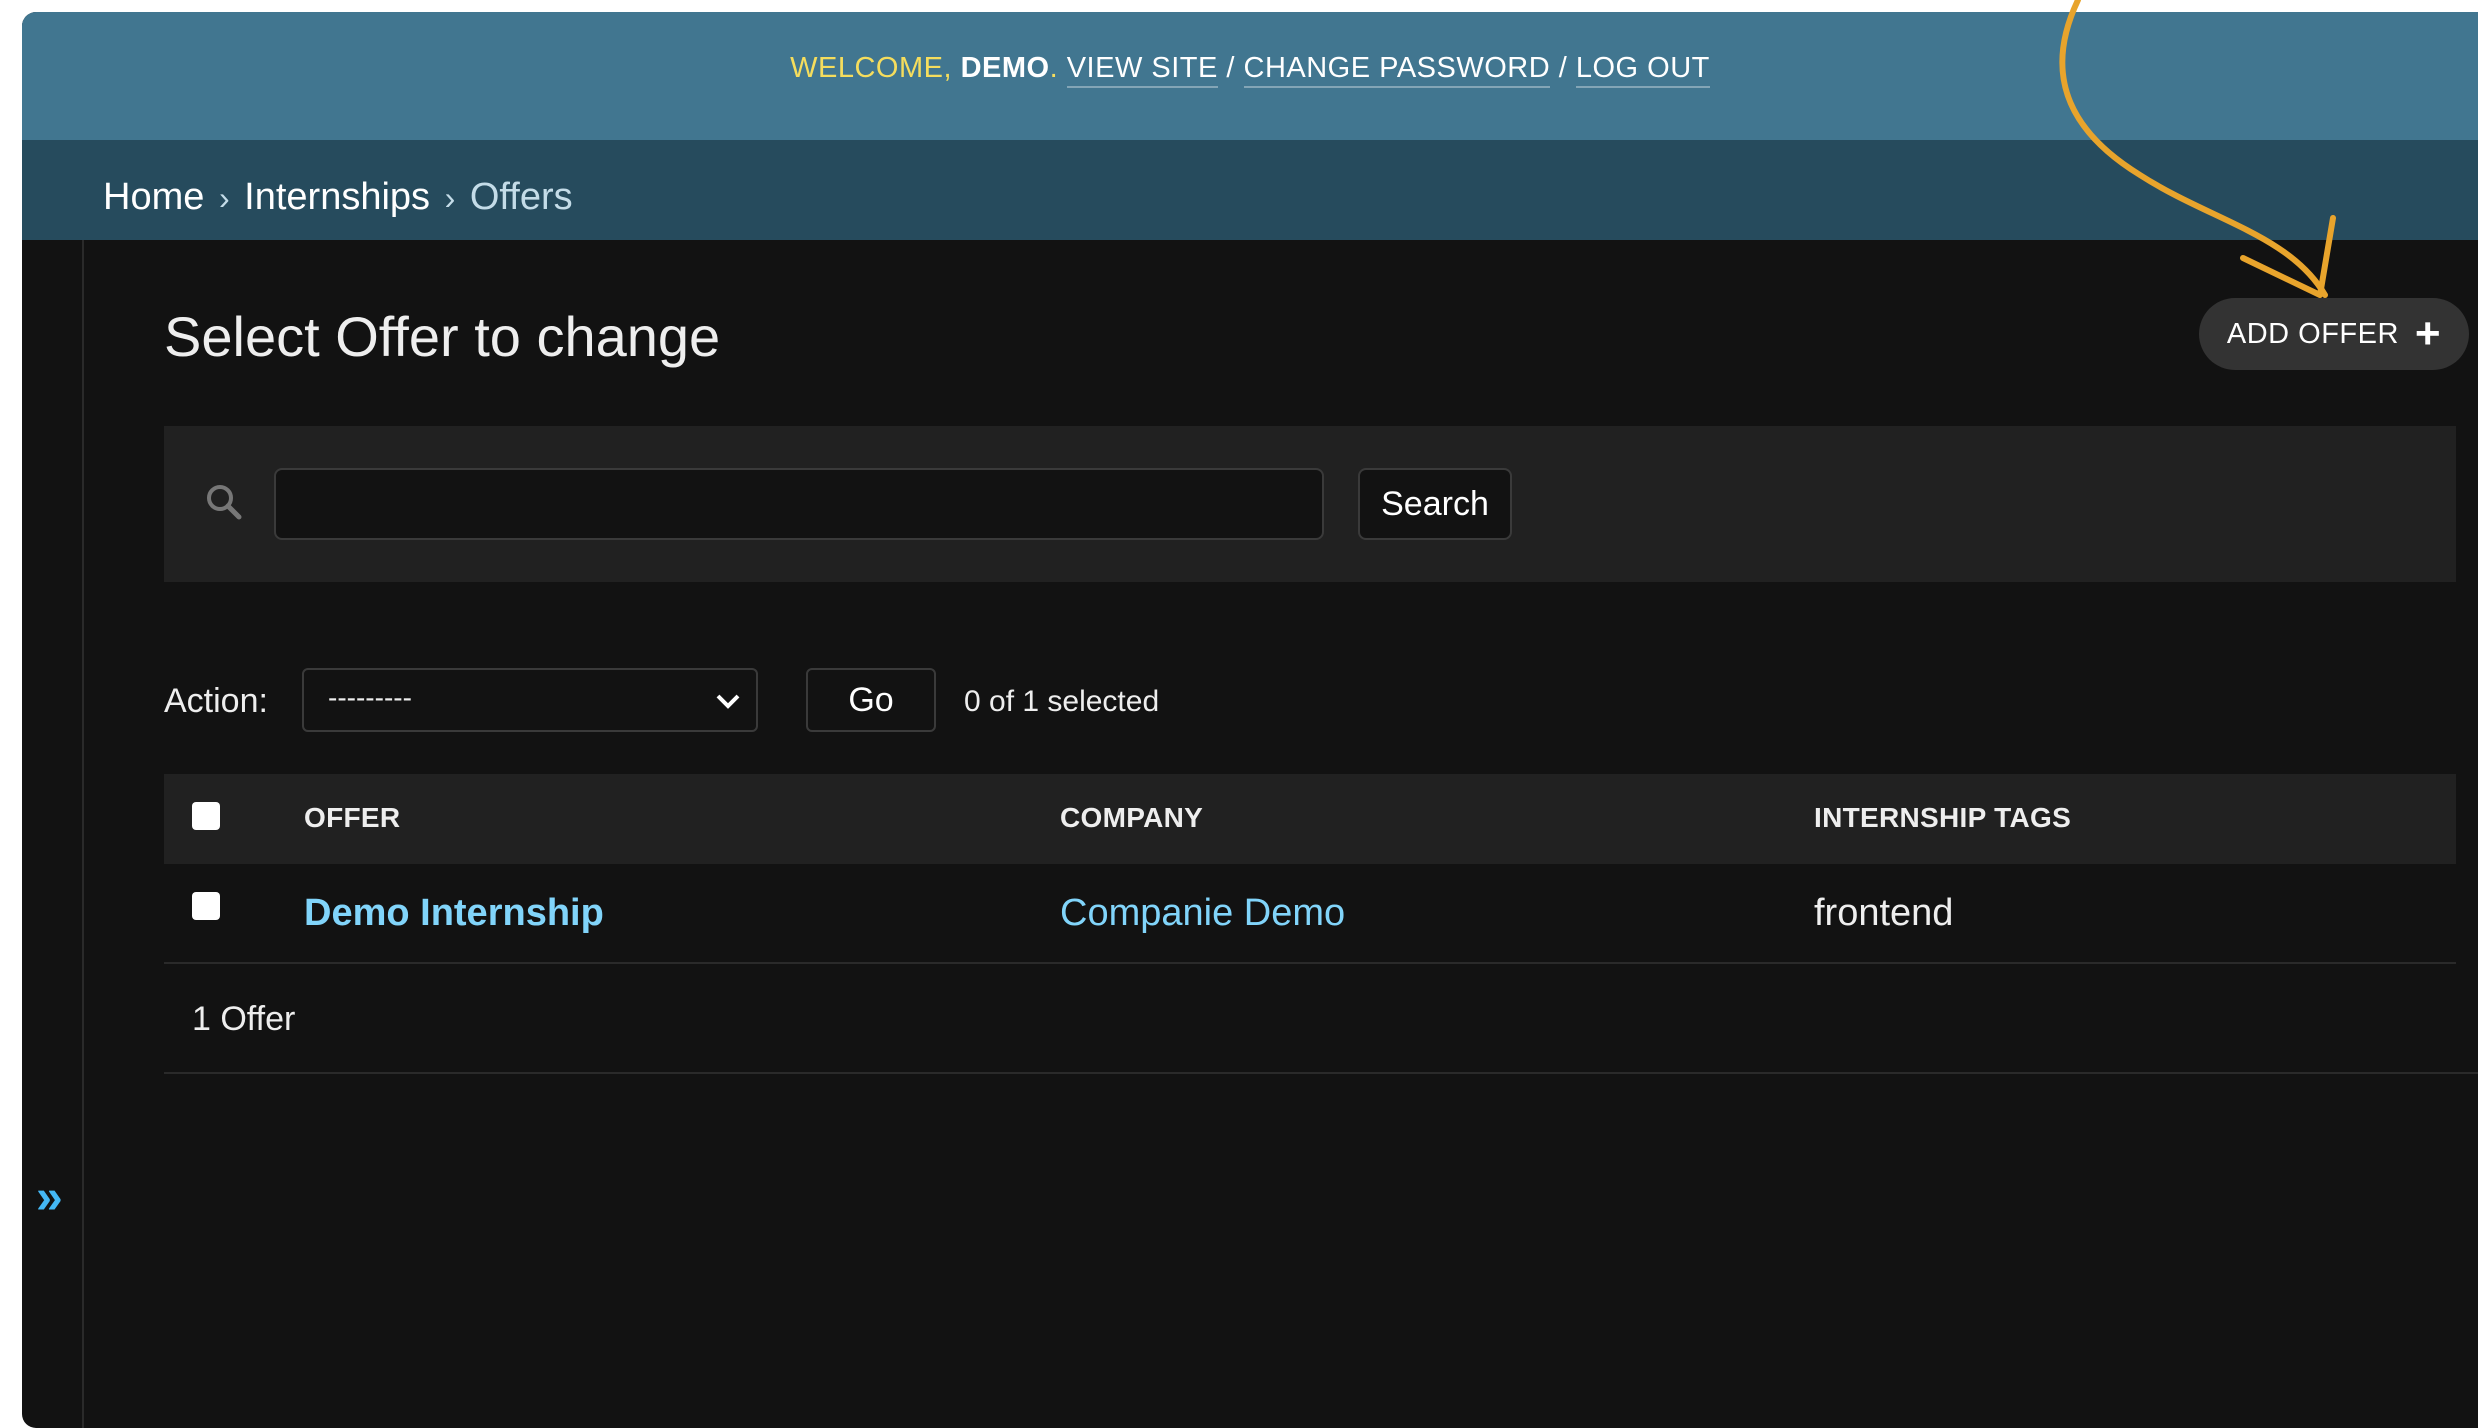 Image resolution: width=2478 pixels, height=1428 pixels. What do you see at coordinates (1131, 818) in the screenshot?
I see `column-header-company: COMPANY` at bounding box center [1131, 818].